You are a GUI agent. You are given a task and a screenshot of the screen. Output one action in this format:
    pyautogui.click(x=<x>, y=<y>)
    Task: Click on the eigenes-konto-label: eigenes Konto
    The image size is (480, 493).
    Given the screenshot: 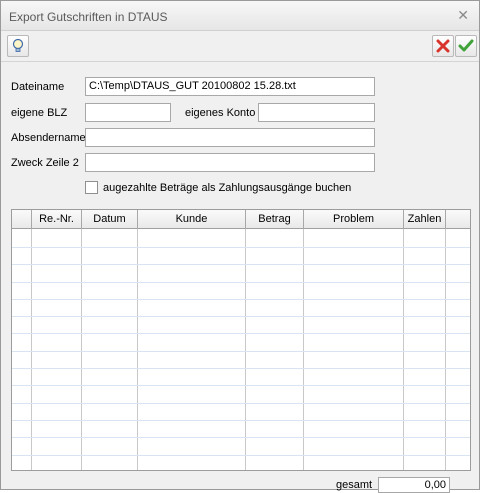 What is the action you would take?
    pyautogui.click(x=220, y=113)
    